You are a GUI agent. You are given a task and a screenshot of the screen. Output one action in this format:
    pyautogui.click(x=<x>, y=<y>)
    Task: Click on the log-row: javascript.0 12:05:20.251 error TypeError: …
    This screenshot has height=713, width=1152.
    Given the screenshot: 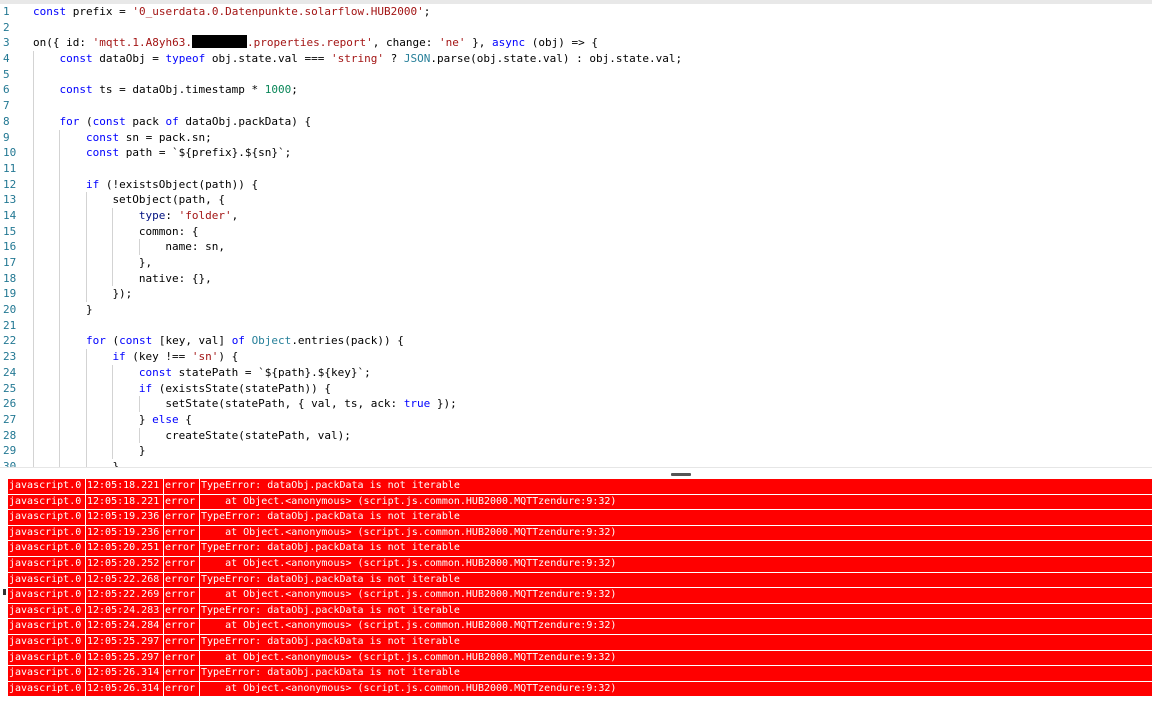 What is the action you would take?
    pyautogui.click(x=580, y=549)
    